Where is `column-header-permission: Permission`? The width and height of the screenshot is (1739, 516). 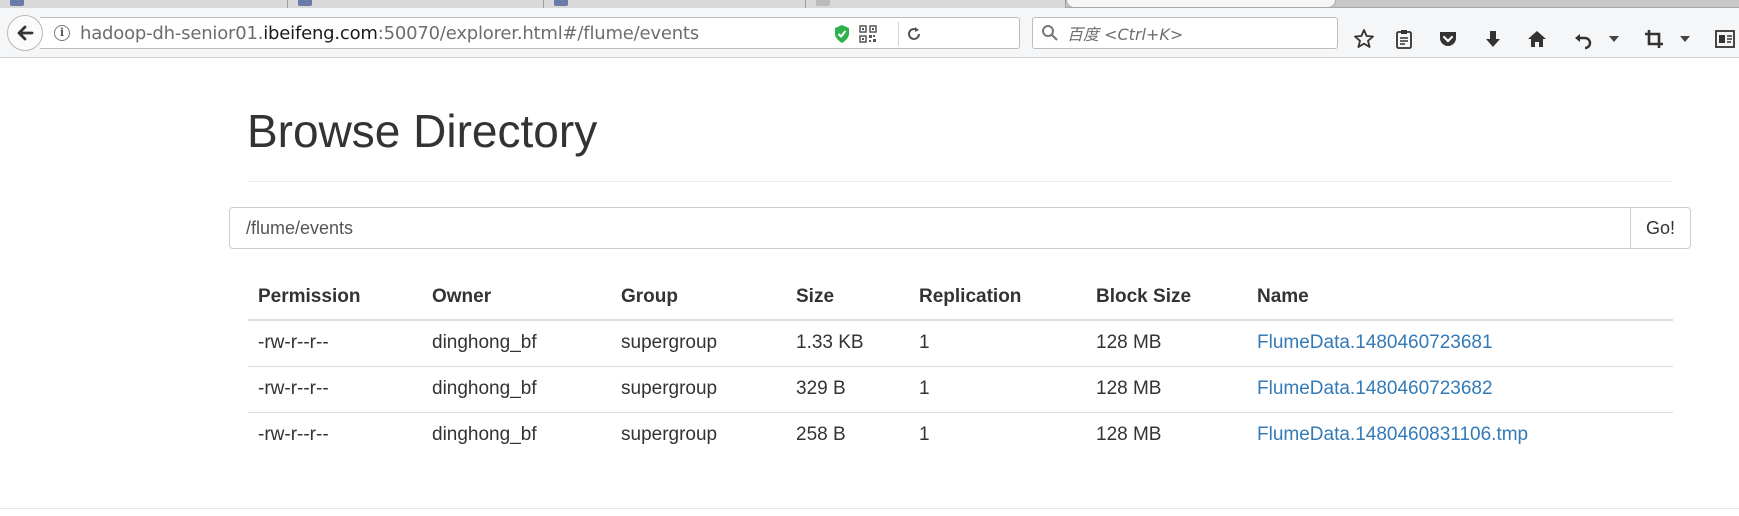
column-header-permission: Permission is located at coordinates (335, 298).